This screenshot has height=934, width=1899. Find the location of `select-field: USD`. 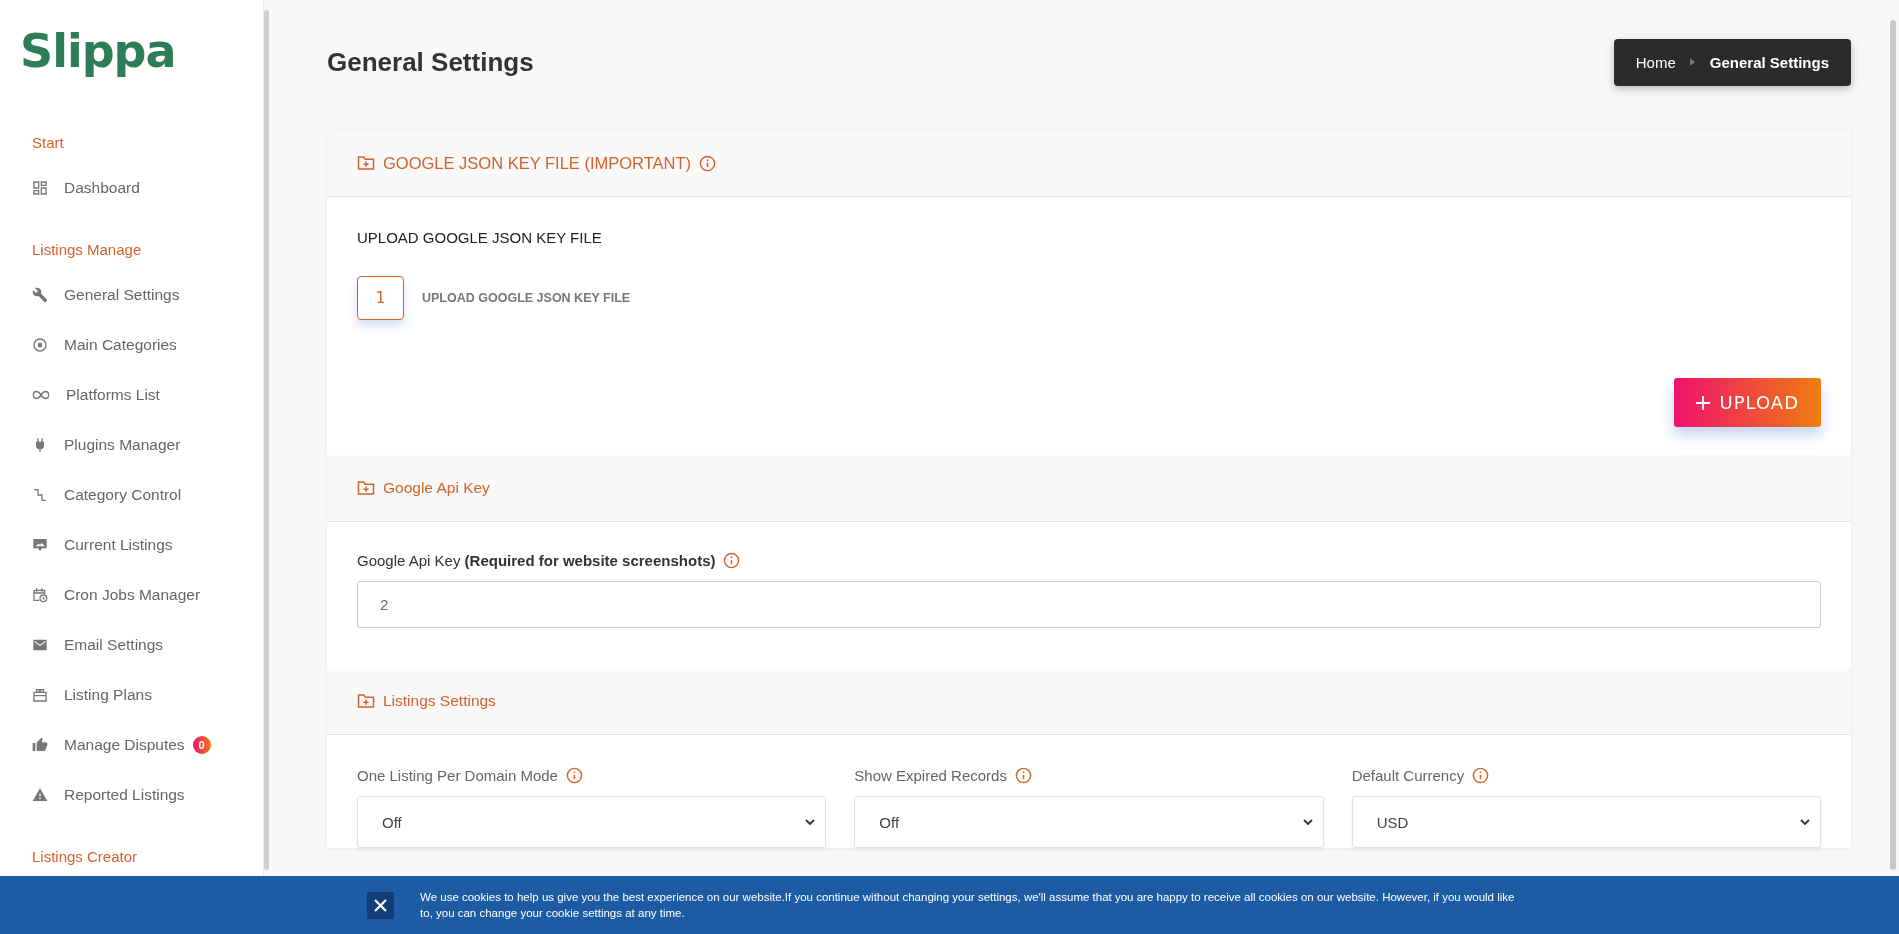

select-field: USD is located at coordinates (1586, 822).